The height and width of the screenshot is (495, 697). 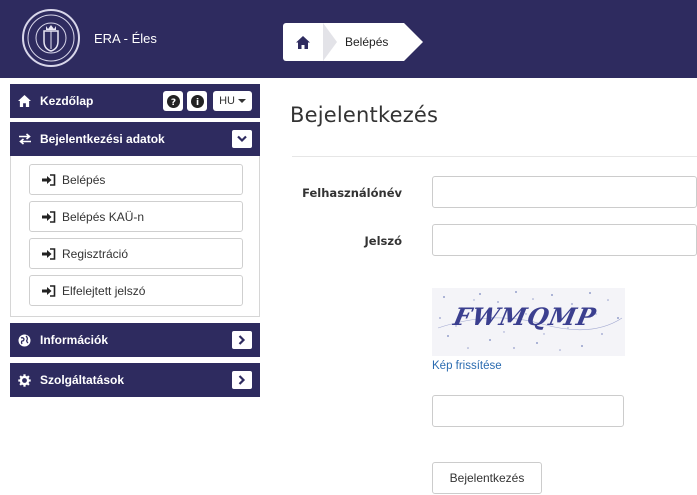 What do you see at coordinates (494, 156) in the screenshot?
I see `title-divider` at bounding box center [494, 156].